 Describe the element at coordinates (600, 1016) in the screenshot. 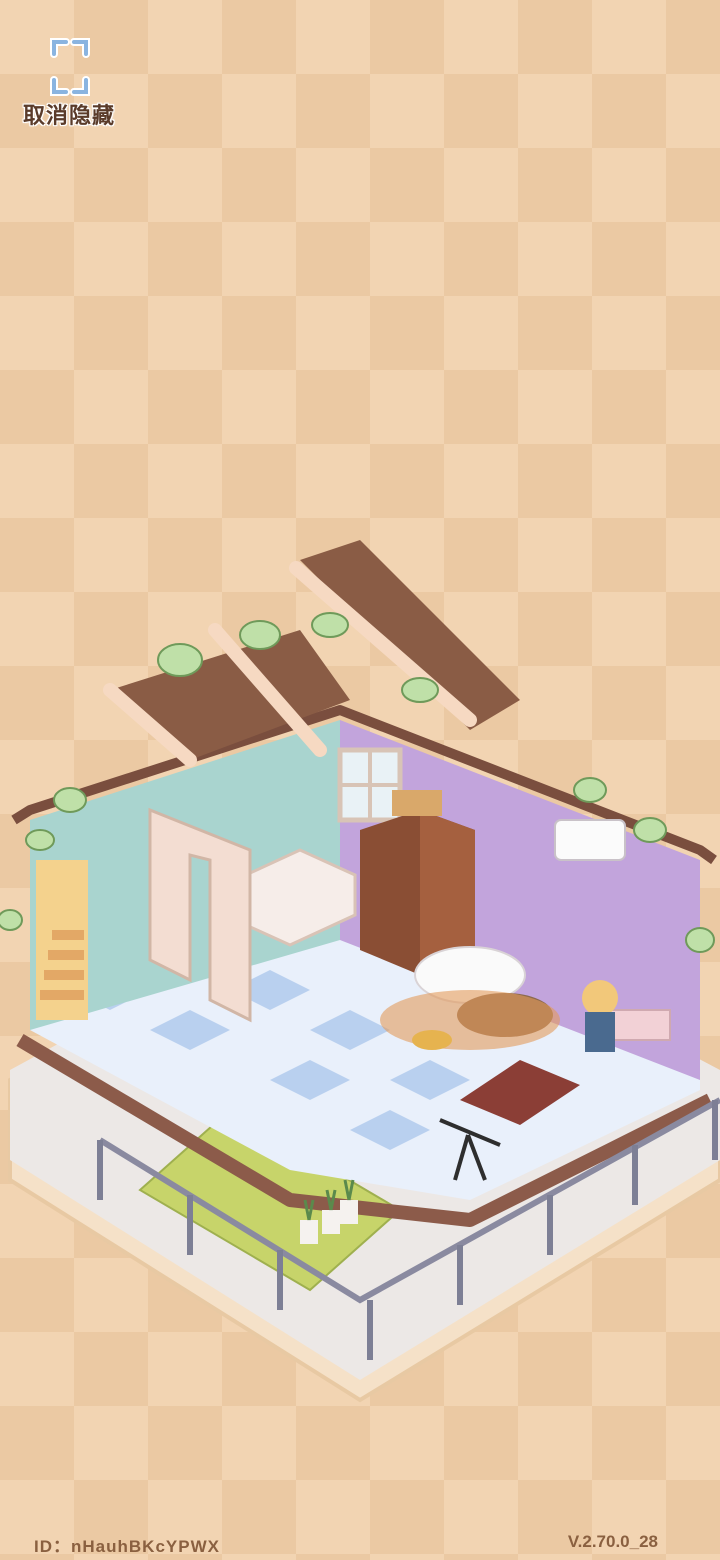

I see `player-character` at that location.